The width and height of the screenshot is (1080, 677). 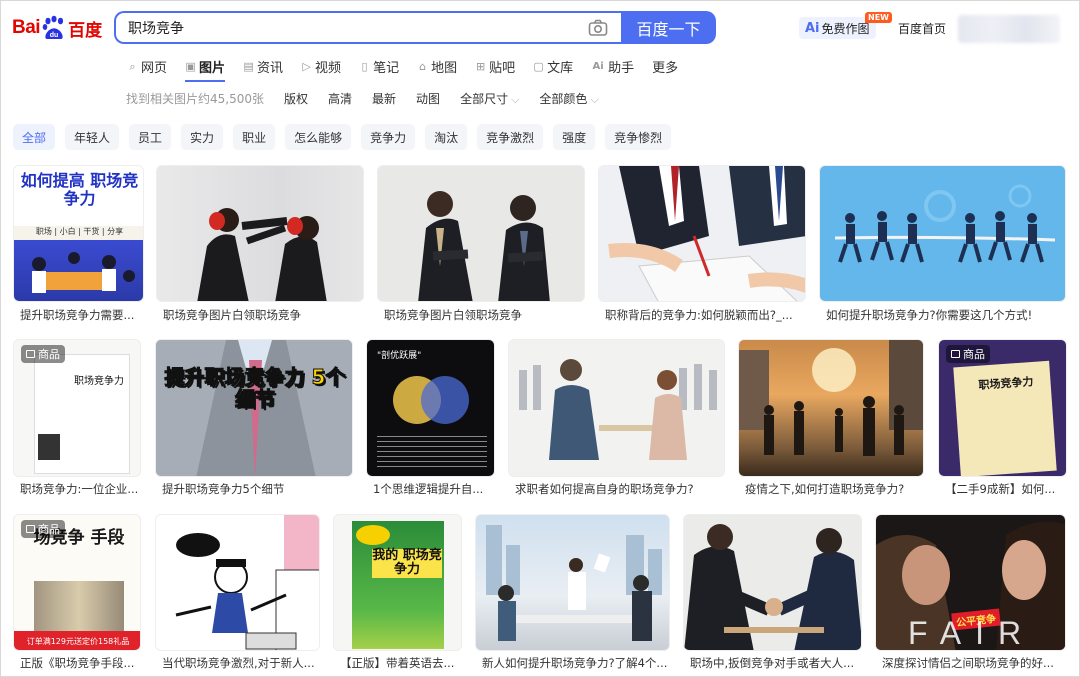 I want to click on image-result: 提升职场竞争力 5个细节 提升职场竞争力5个细节, so click(x=254, y=419).